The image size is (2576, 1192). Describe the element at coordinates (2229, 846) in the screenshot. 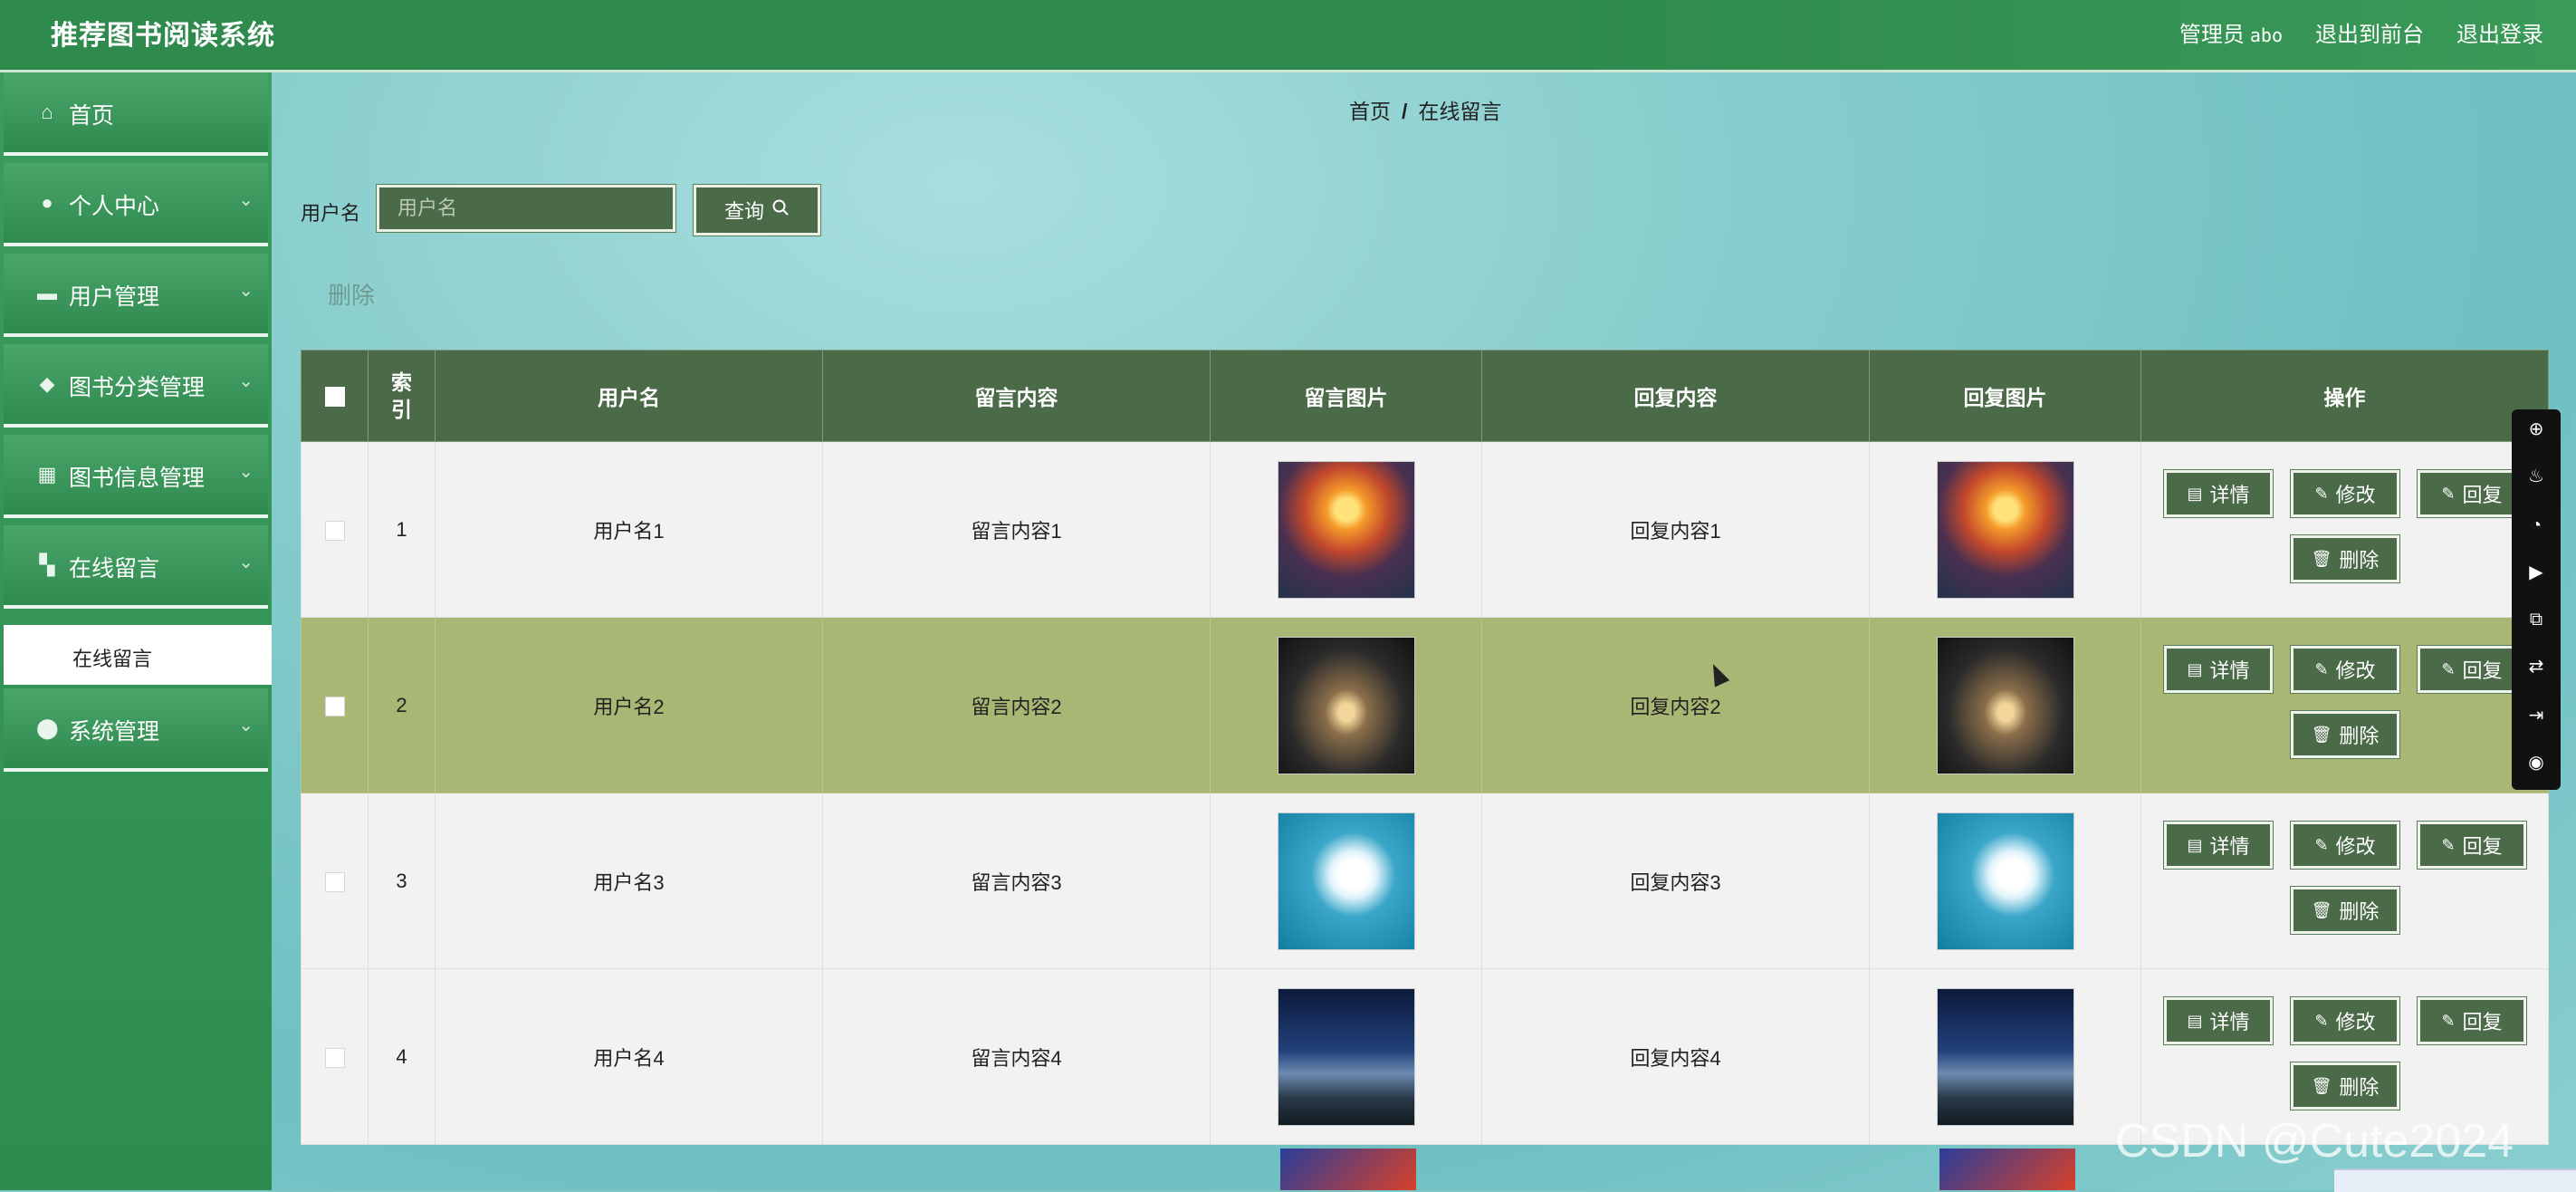

I see `detail-button-label: 详情` at that location.